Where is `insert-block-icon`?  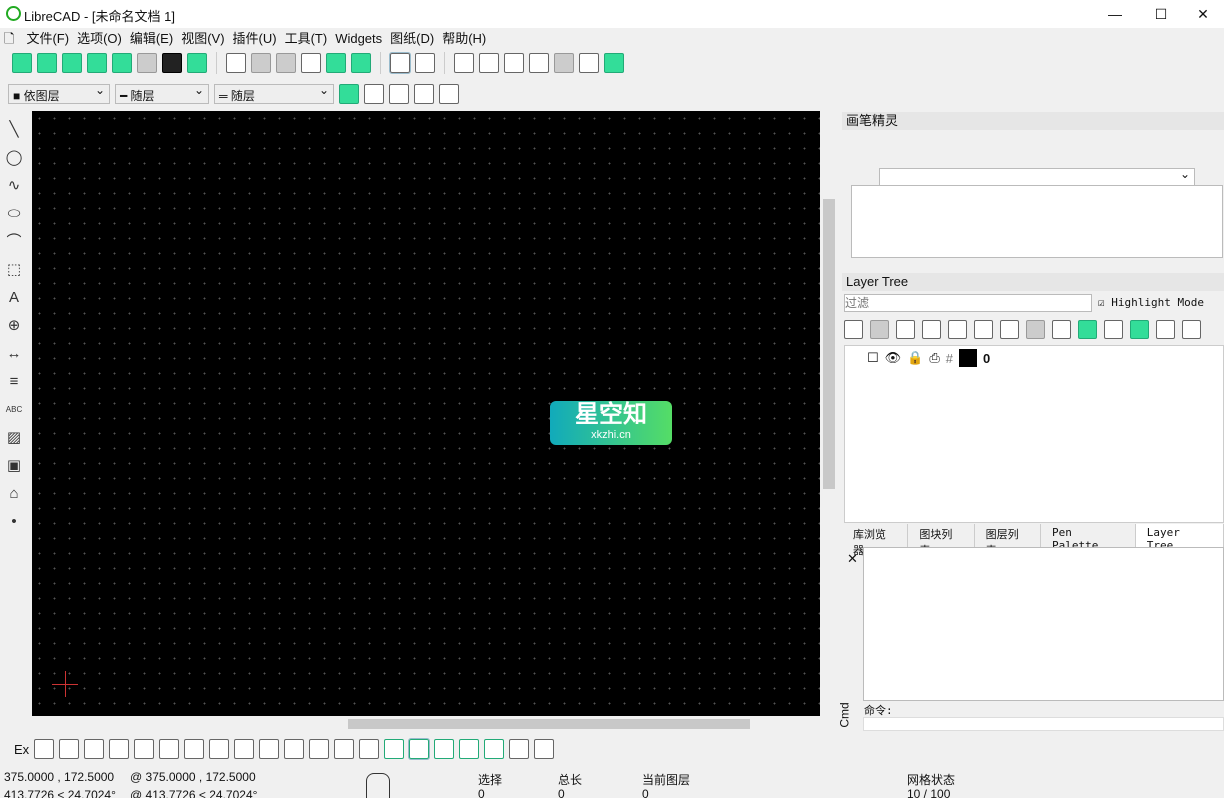 insert-block-icon is located at coordinates (361, 63).